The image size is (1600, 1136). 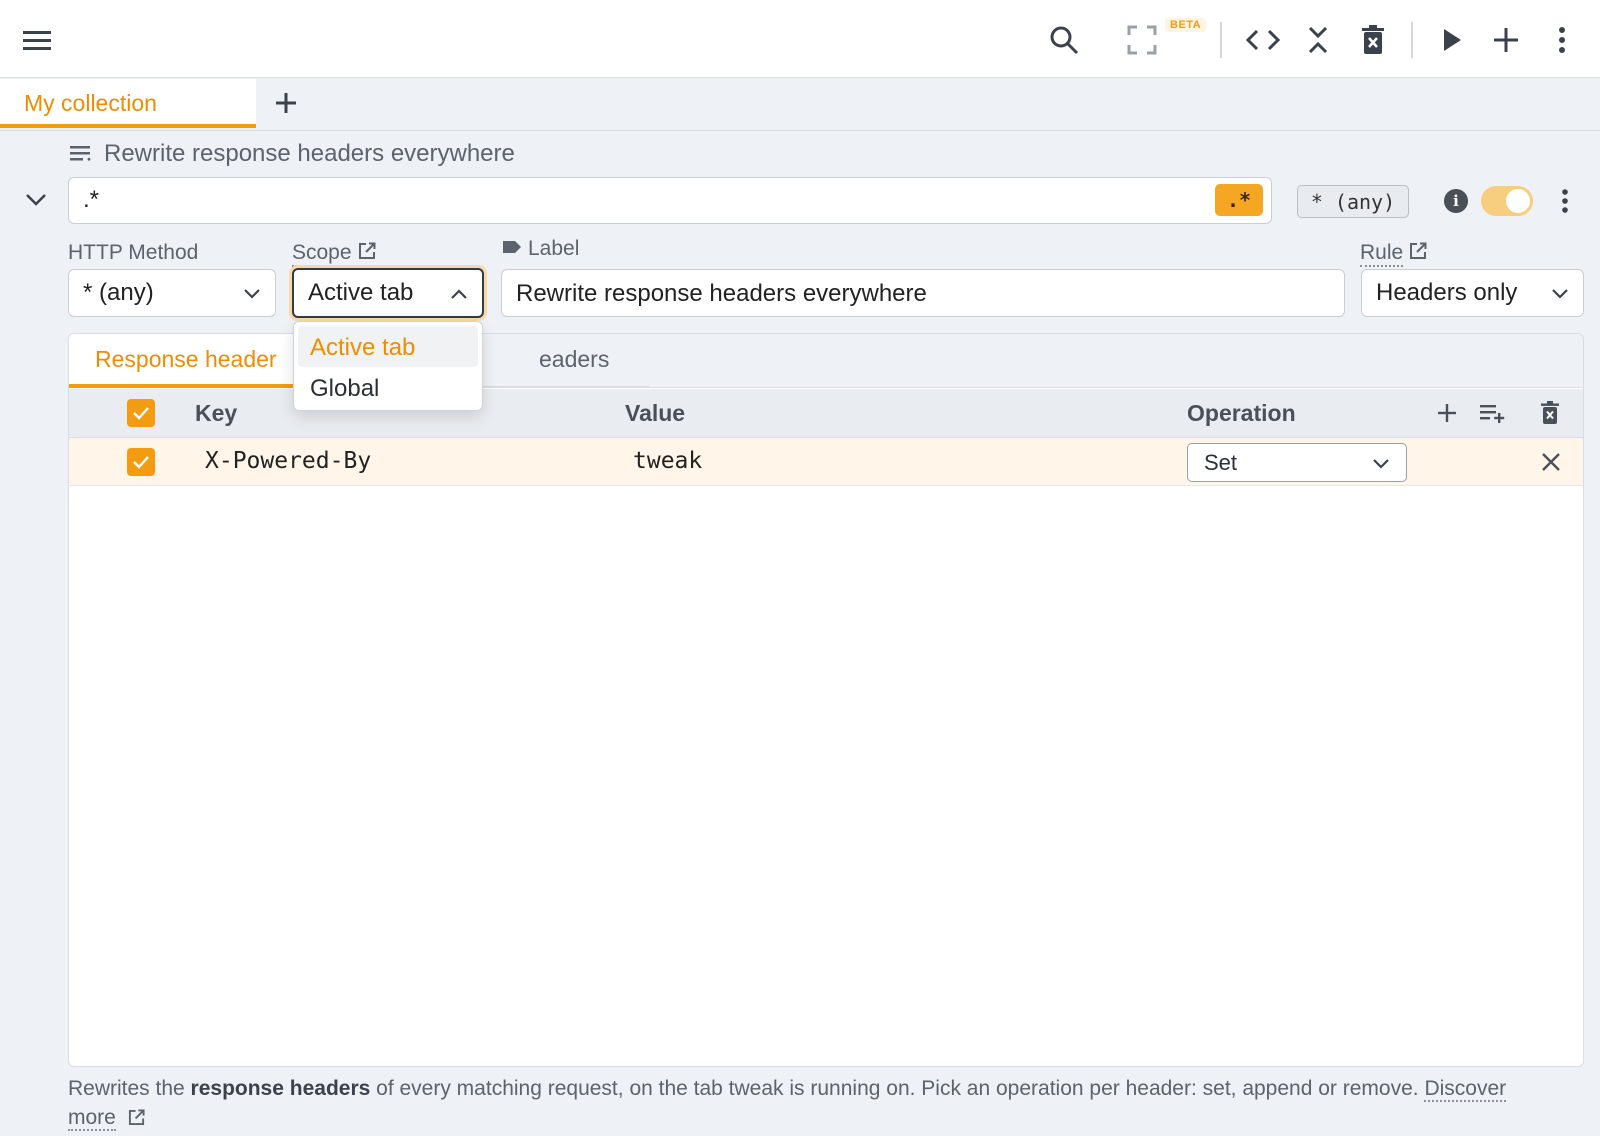 I want to click on toggle-knob, so click(x=1518, y=201).